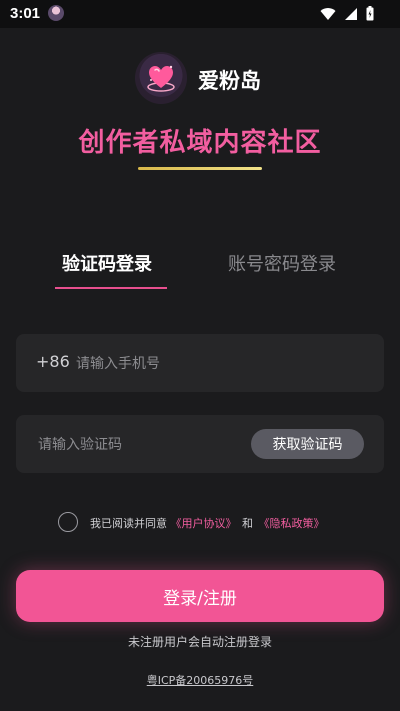  I want to click on verification-code-input, so click(148, 445).